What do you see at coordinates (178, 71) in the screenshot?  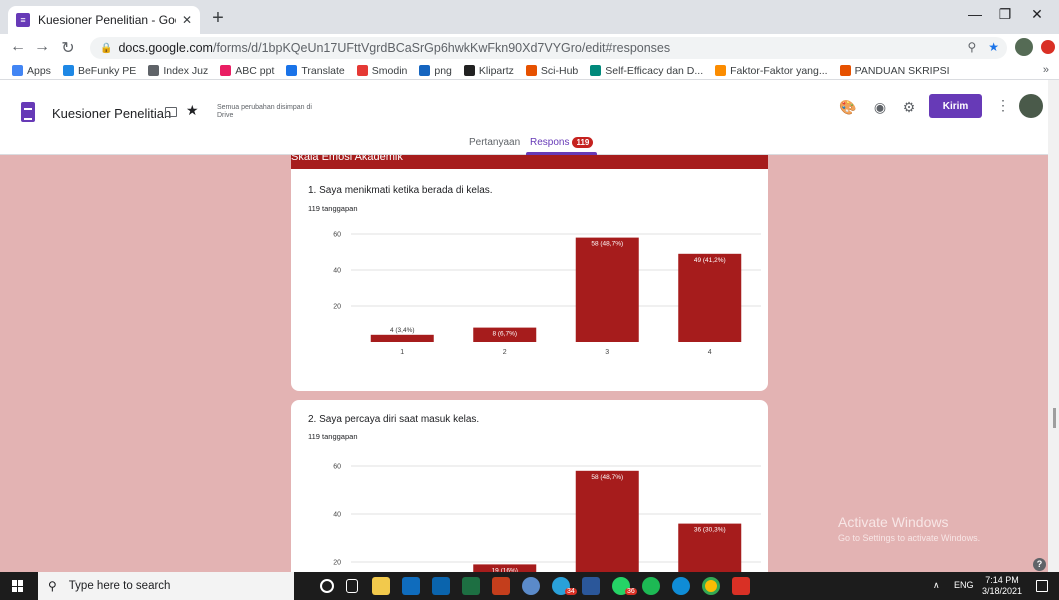 I see `bookmark-item: Index Juz` at bounding box center [178, 71].